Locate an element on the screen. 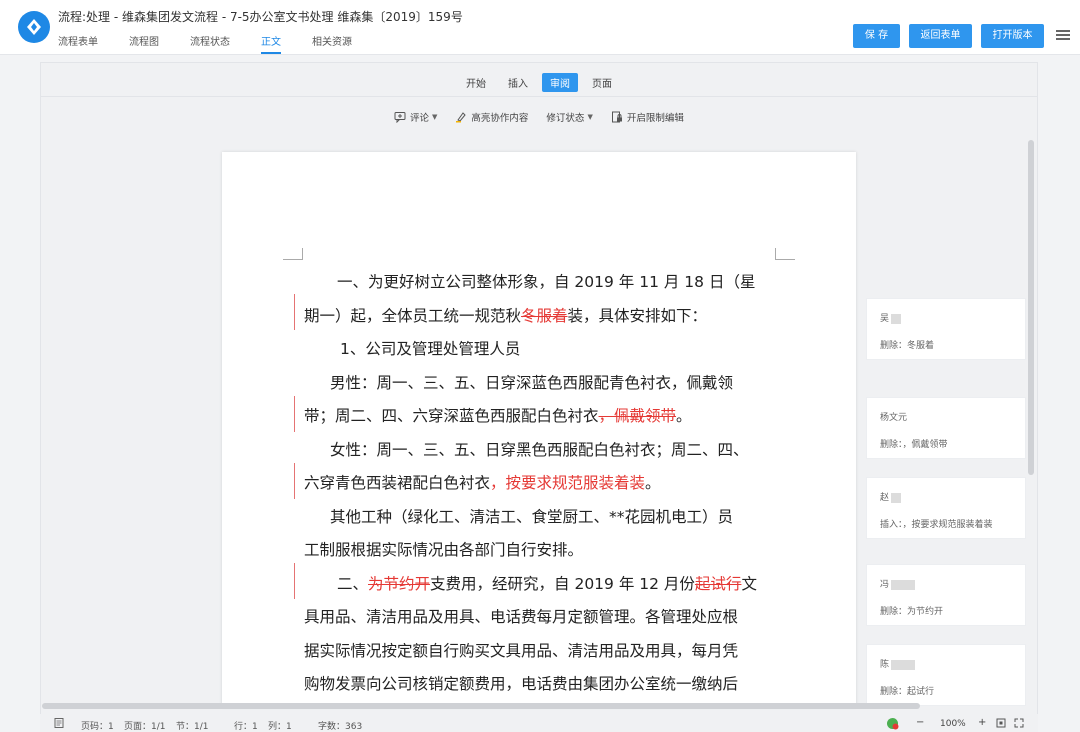 This screenshot has width=1080, height=732. comment-card: 杨文元 删除：，佩戴领带 is located at coordinates (946, 428).